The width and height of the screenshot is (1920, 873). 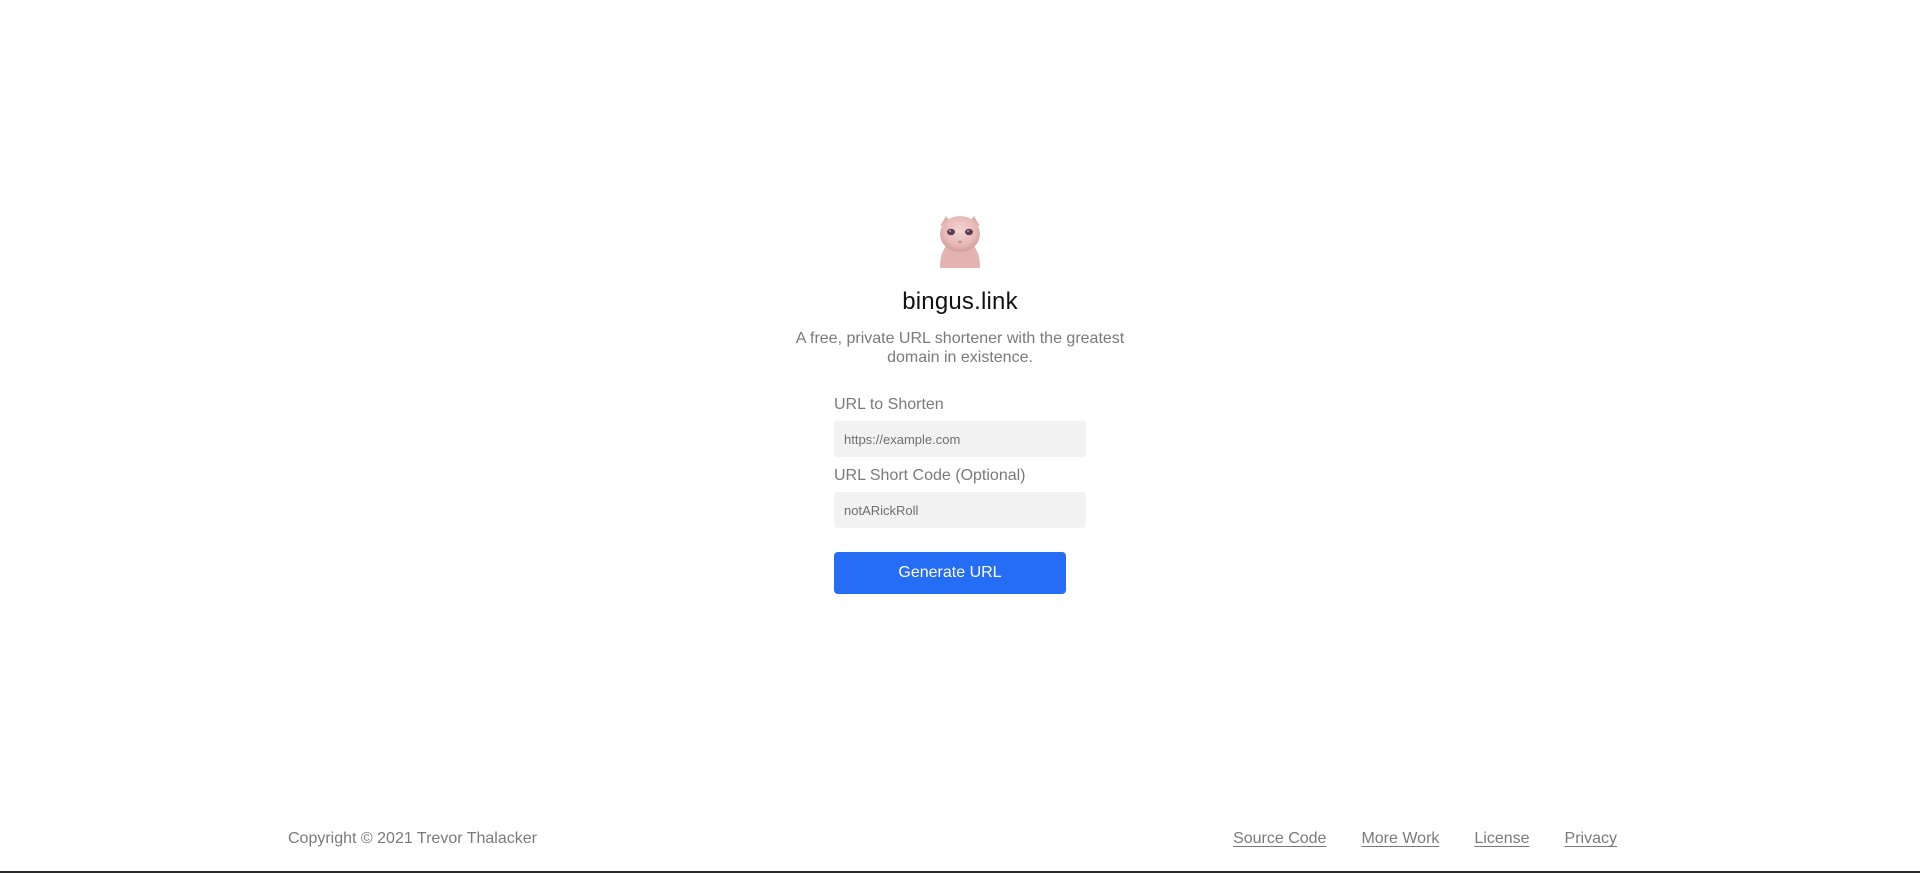 I want to click on license-link: License, so click(x=1501, y=839).